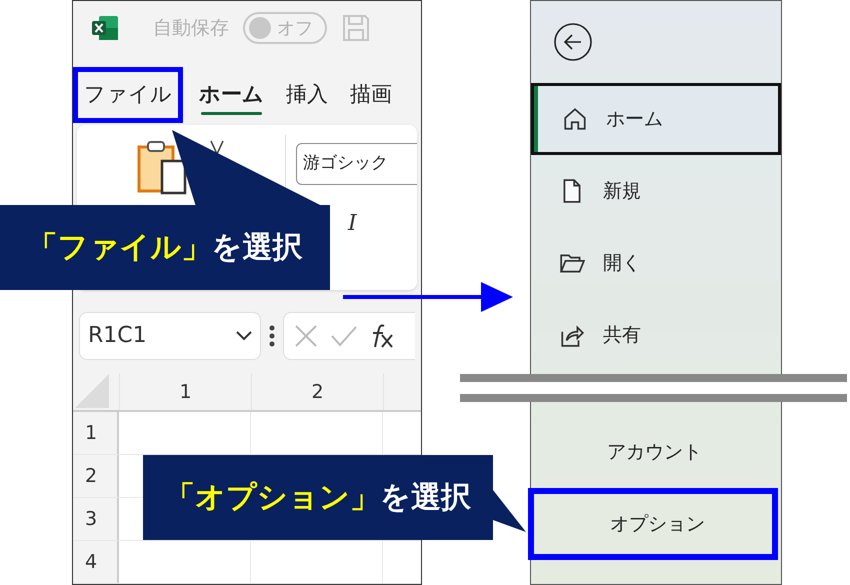  I want to click on menu-item: アカウント, so click(656, 452).